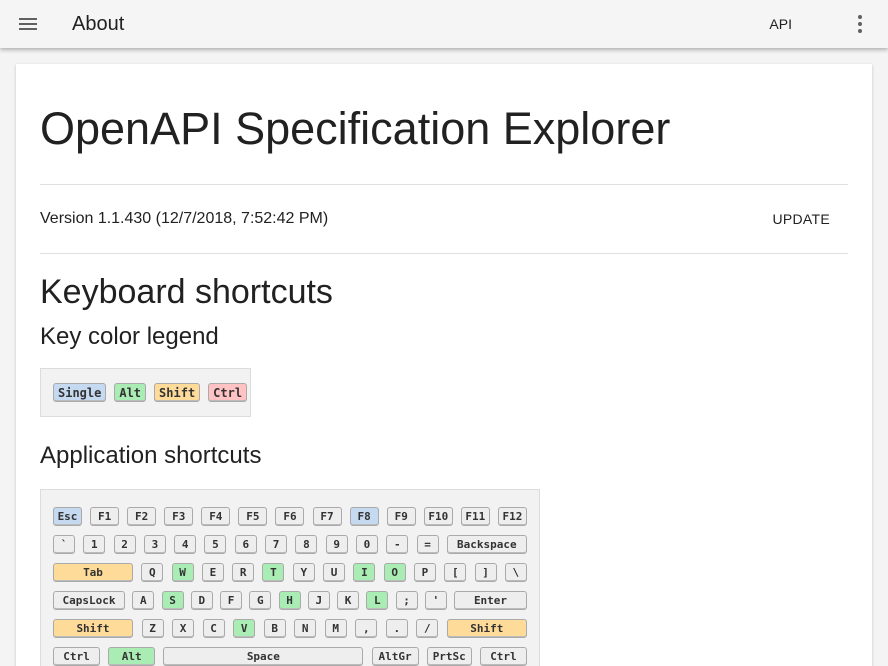  Describe the element at coordinates (260, 600) in the screenshot. I see `key-g: G` at that location.